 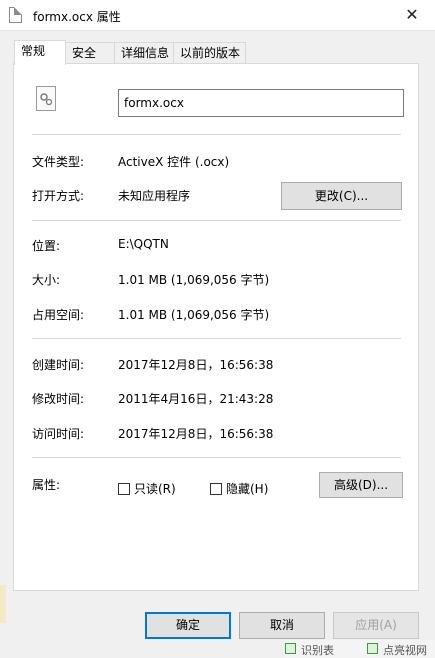 What do you see at coordinates (247, 489) in the screenshot?
I see `hidden-label: 隐藏(H)` at bounding box center [247, 489].